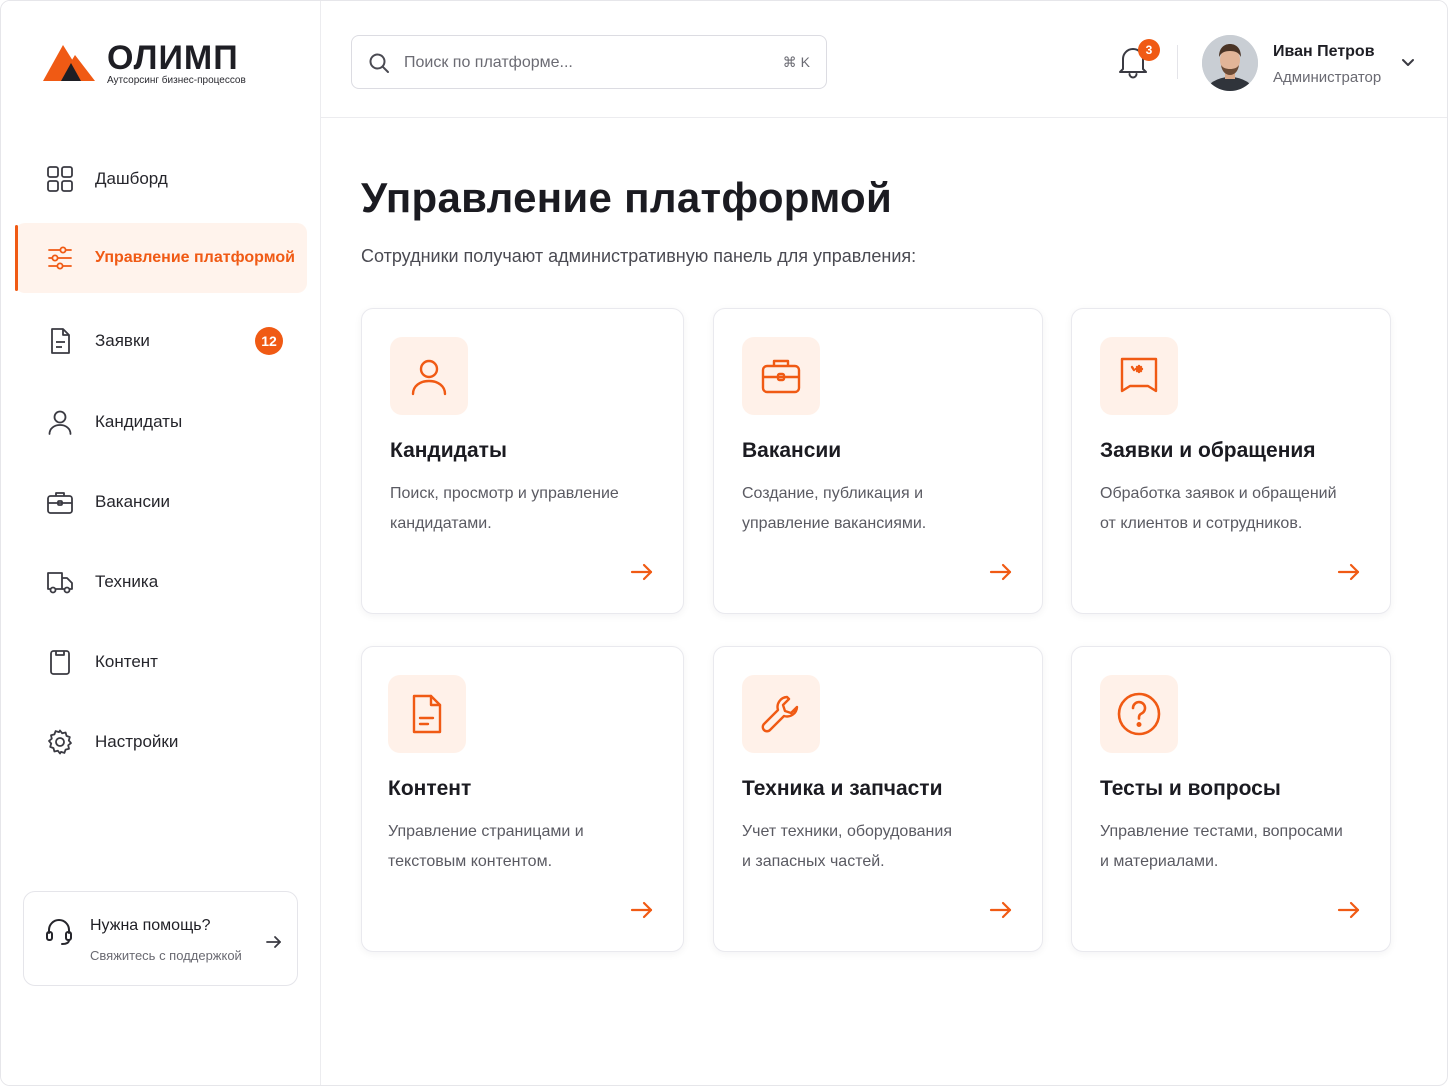  Describe the element at coordinates (430, 788) in the screenshot. I see `card-title: Контент` at that location.